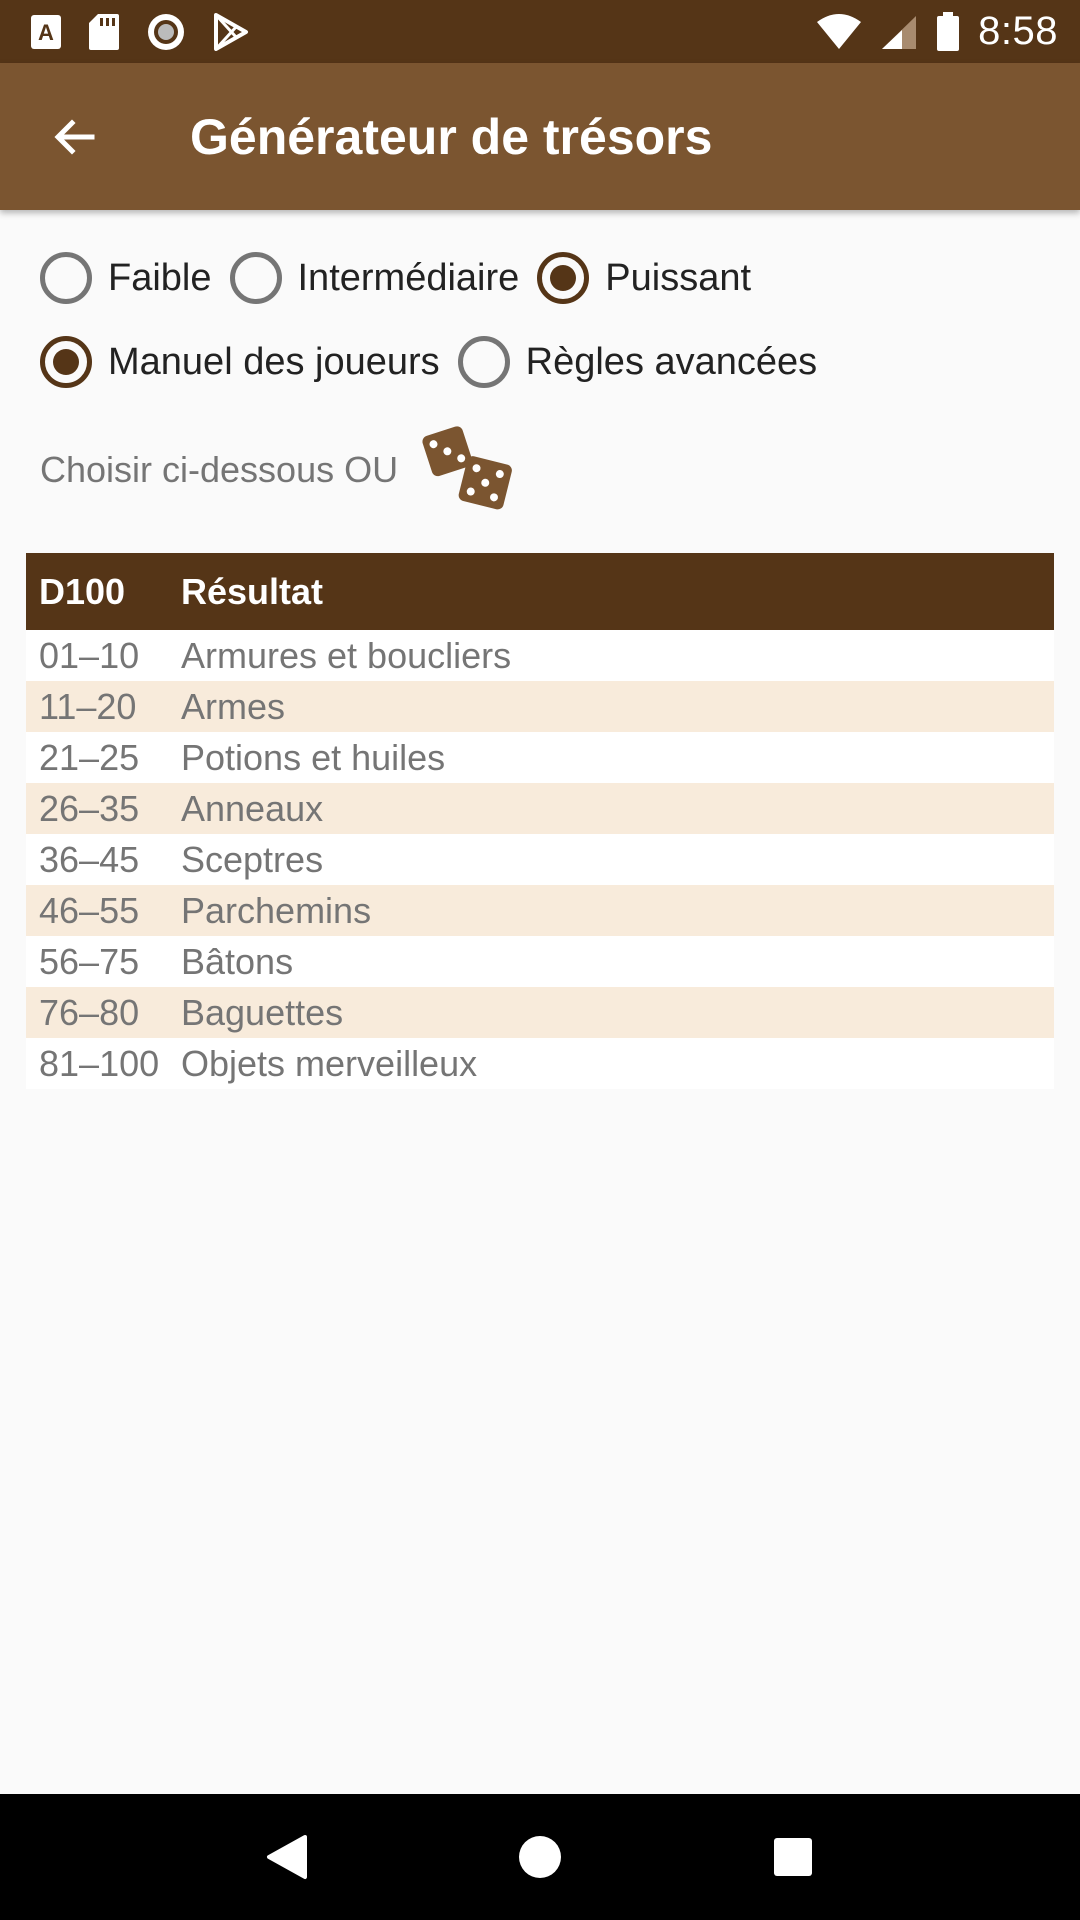 This screenshot has width=1080, height=1920. What do you see at coordinates (540, 1063) in the screenshot?
I see `table-row: 81–100 Objets merveilleux` at bounding box center [540, 1063].